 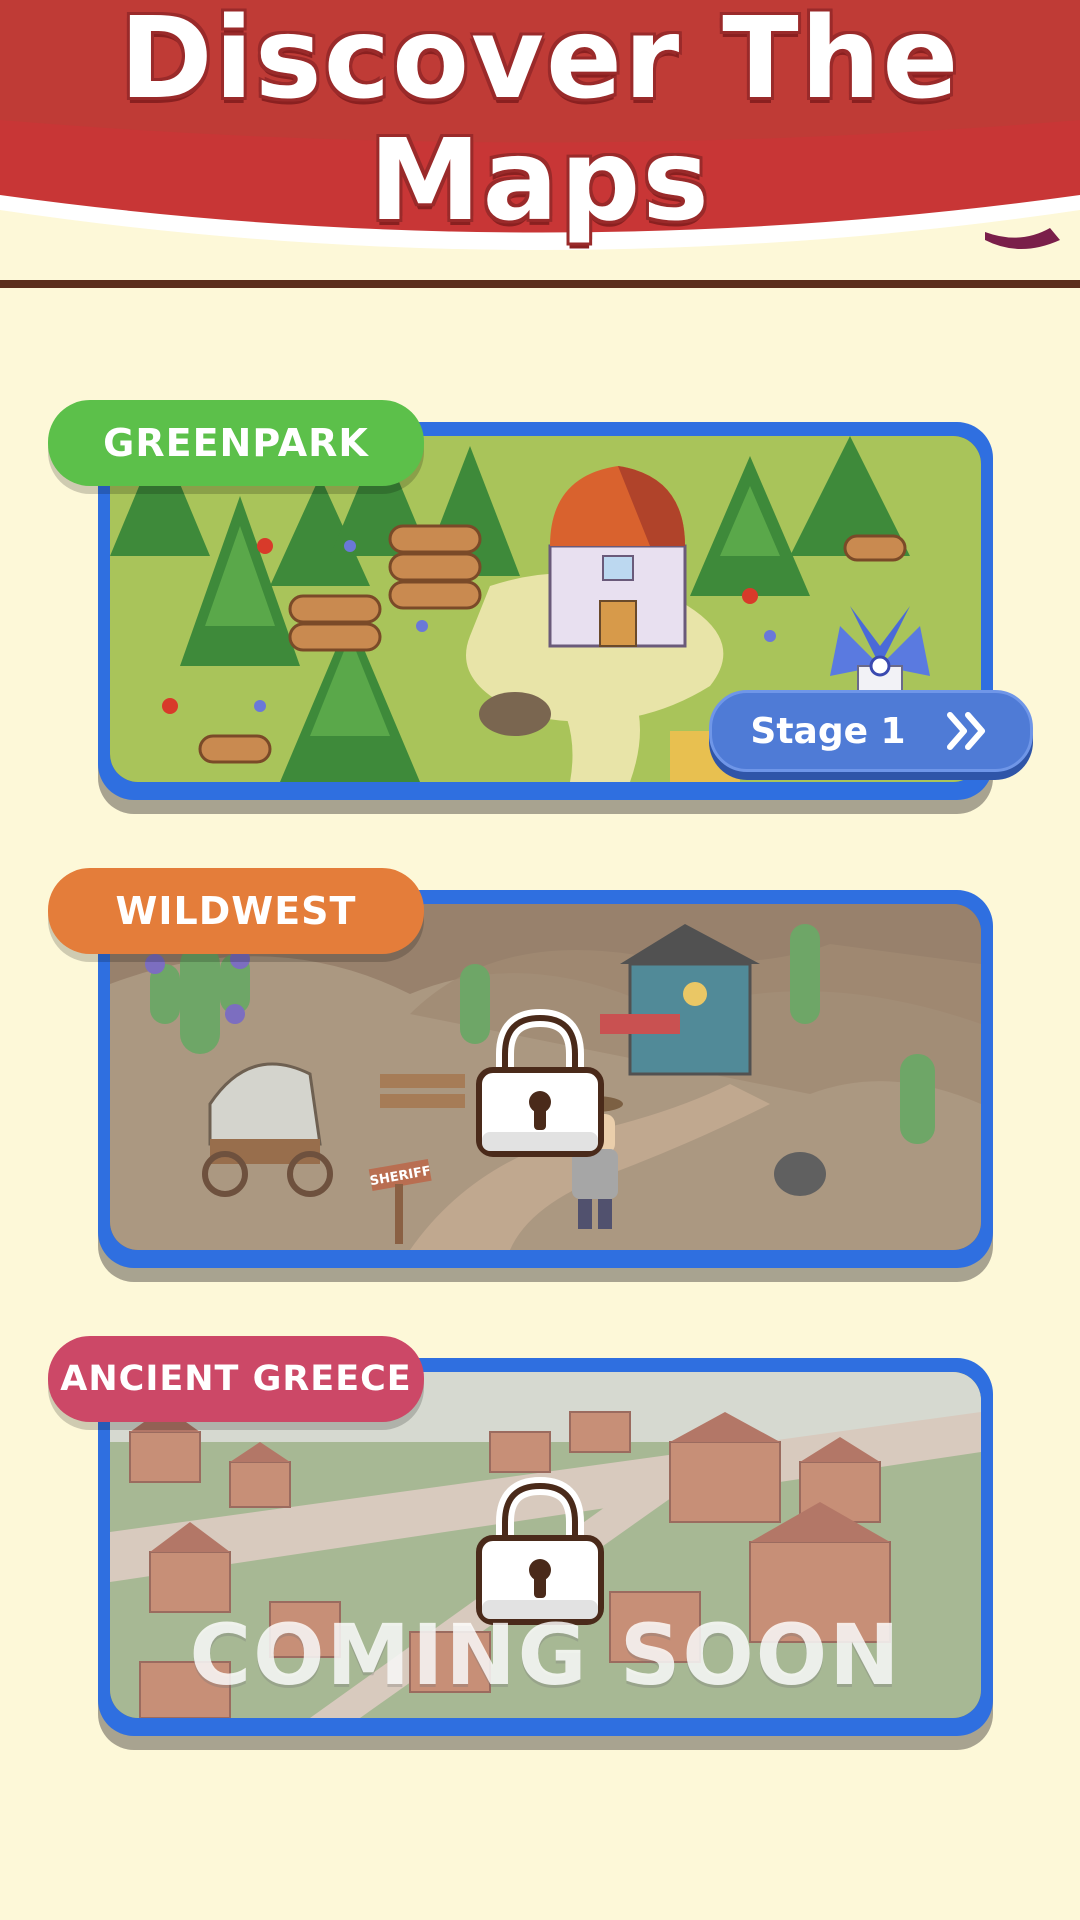 What do you see at coordinates (540, 181) in the screenshot?
I see `title-line-2: Maps` at bounding box center [540, 181].